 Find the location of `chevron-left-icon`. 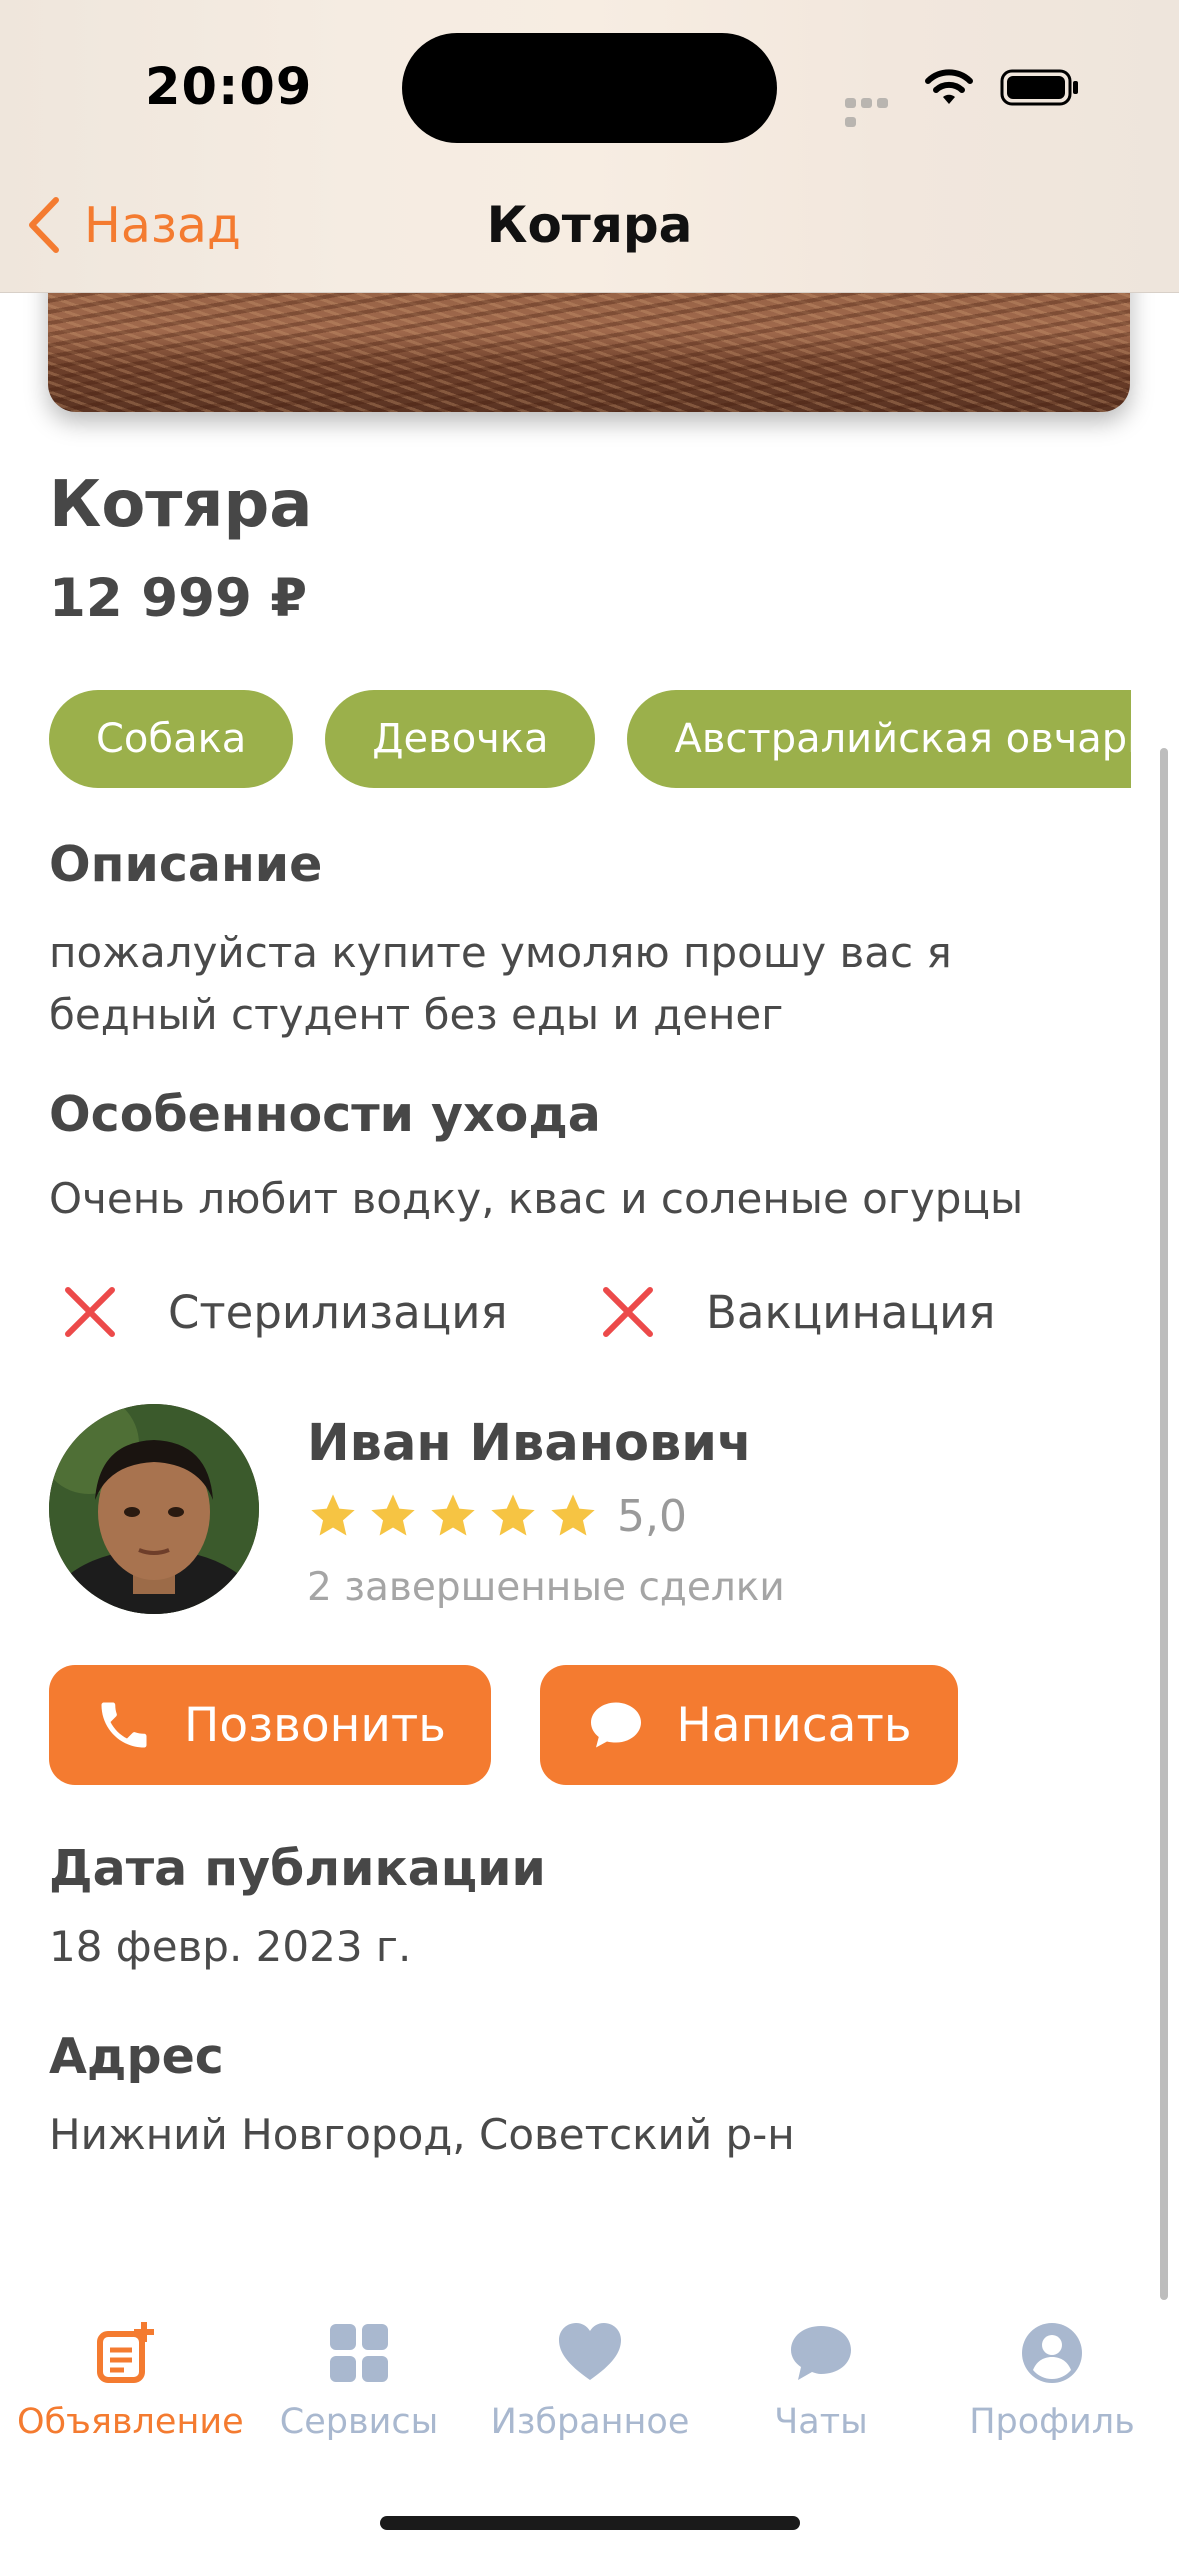

chevron-left-icon is located at coordinates (44, 225).